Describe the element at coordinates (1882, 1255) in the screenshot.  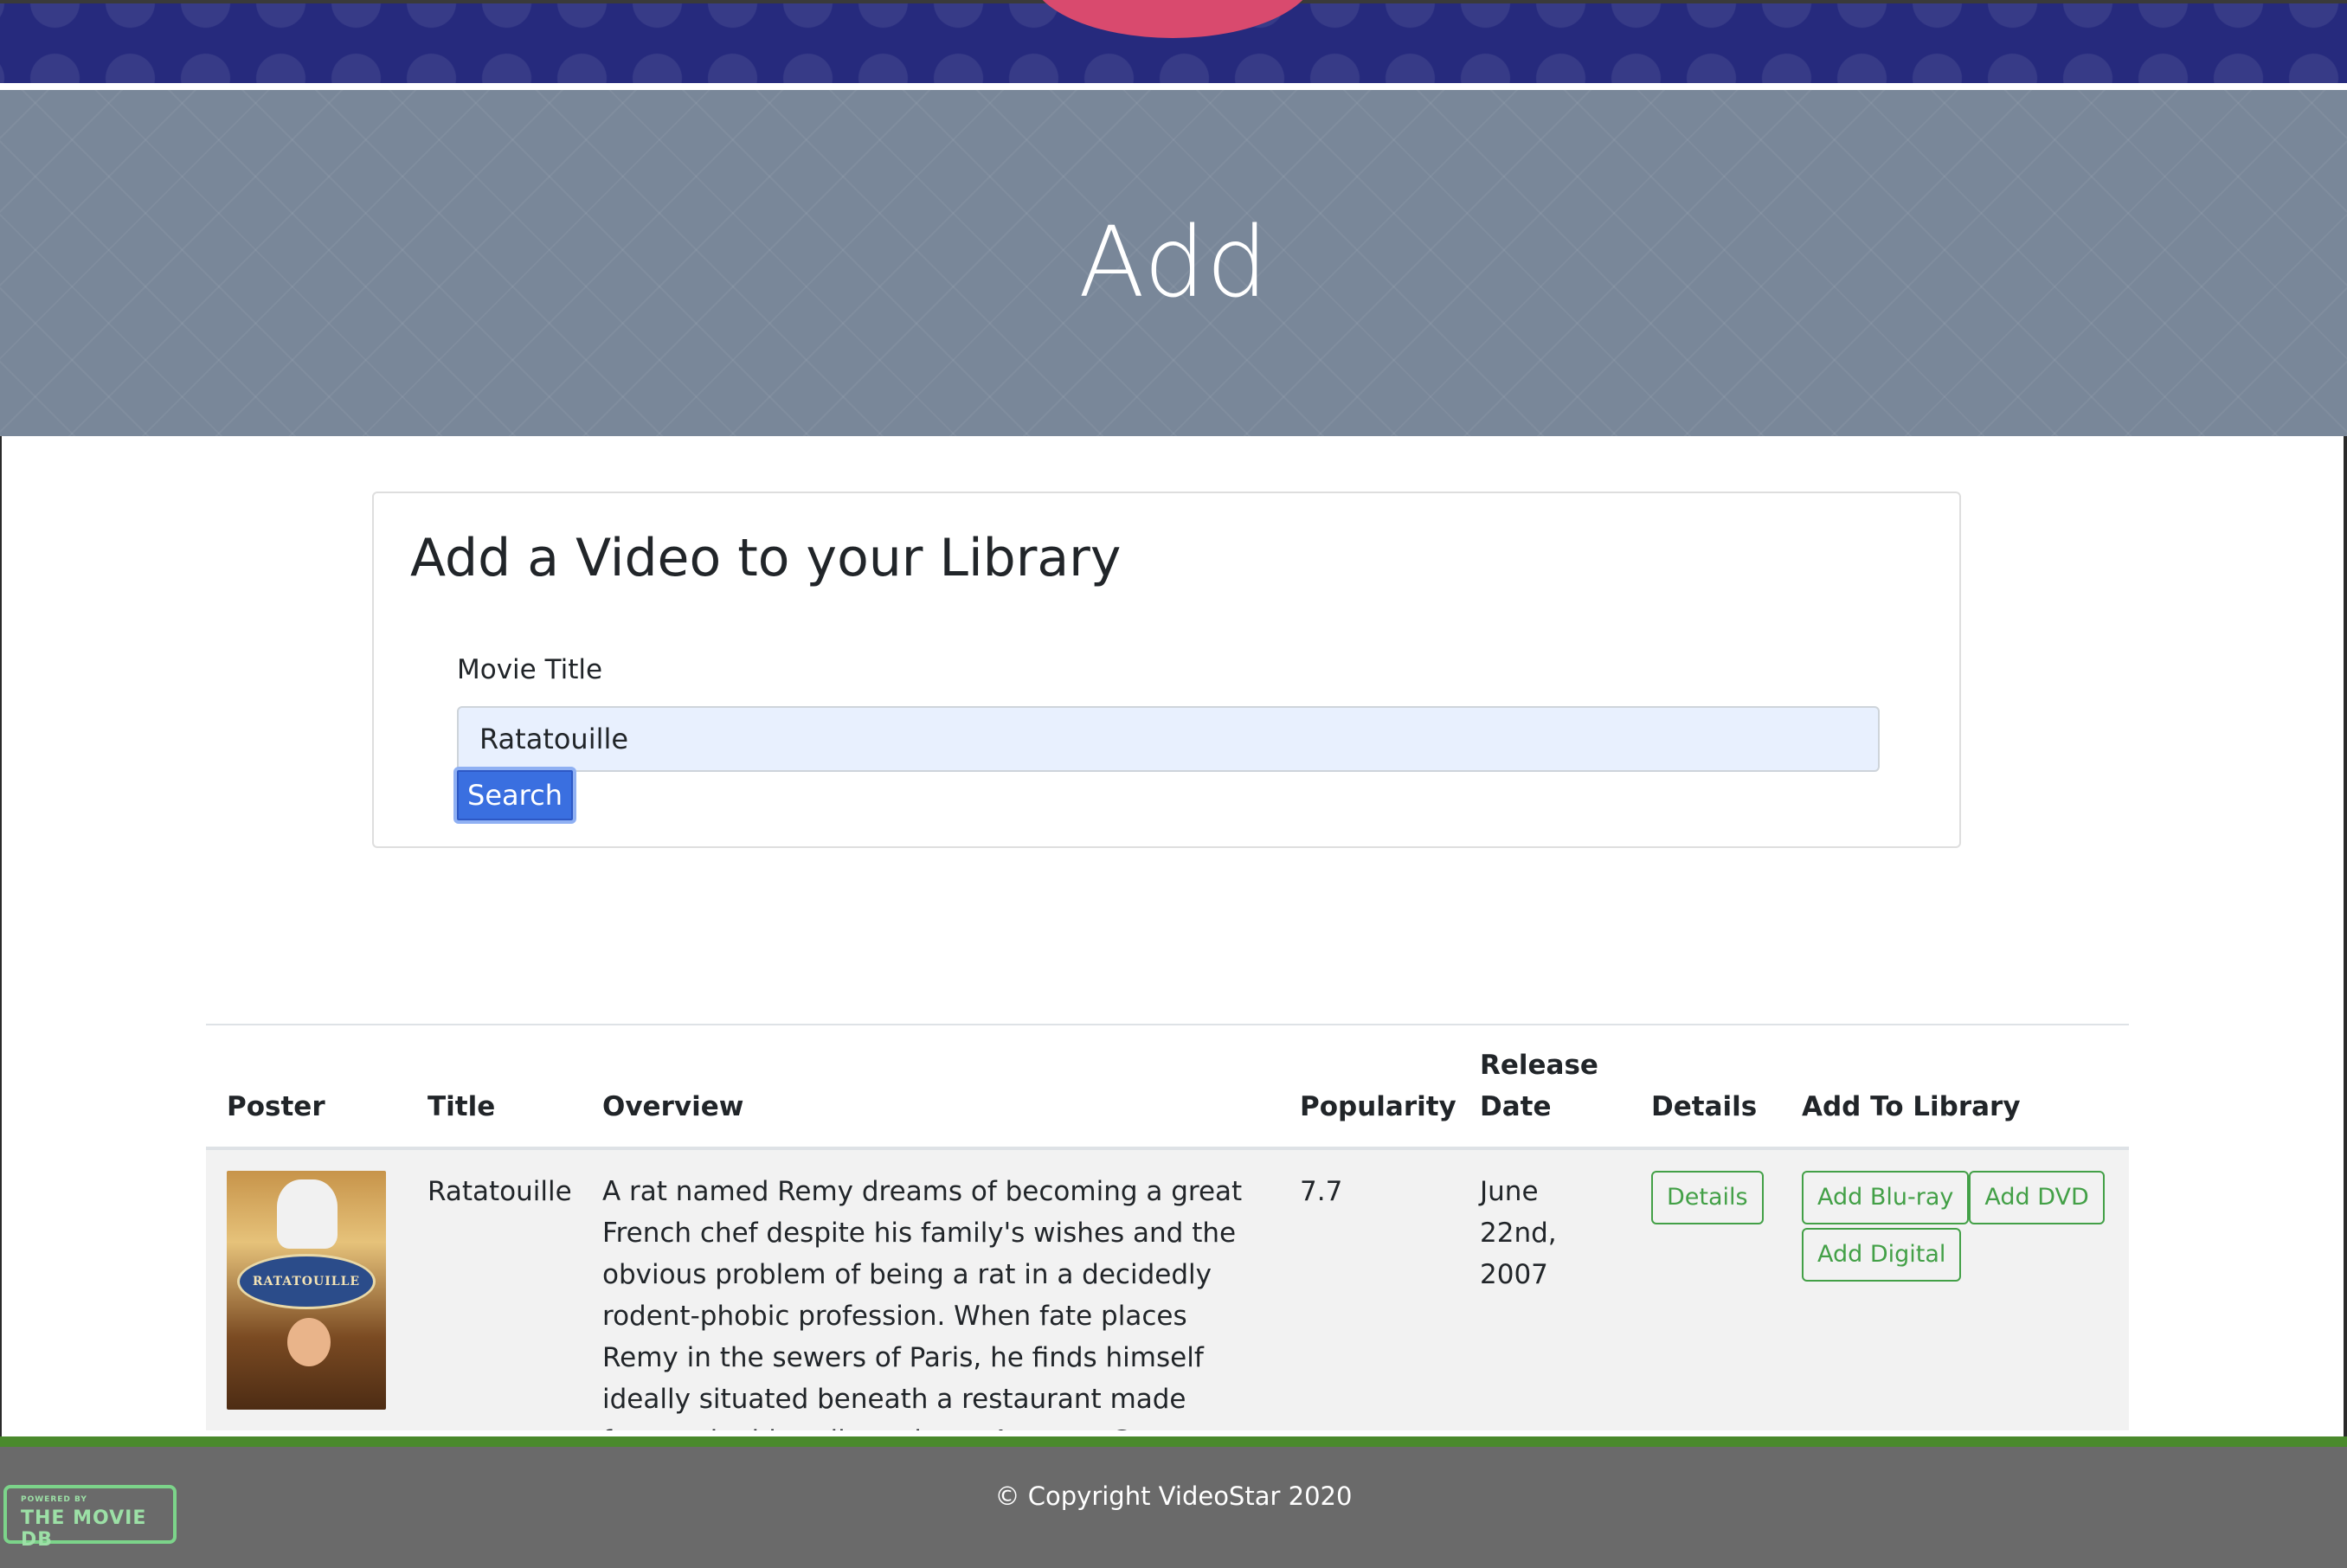
I see `add-digital-button: Add Digital` at that location.